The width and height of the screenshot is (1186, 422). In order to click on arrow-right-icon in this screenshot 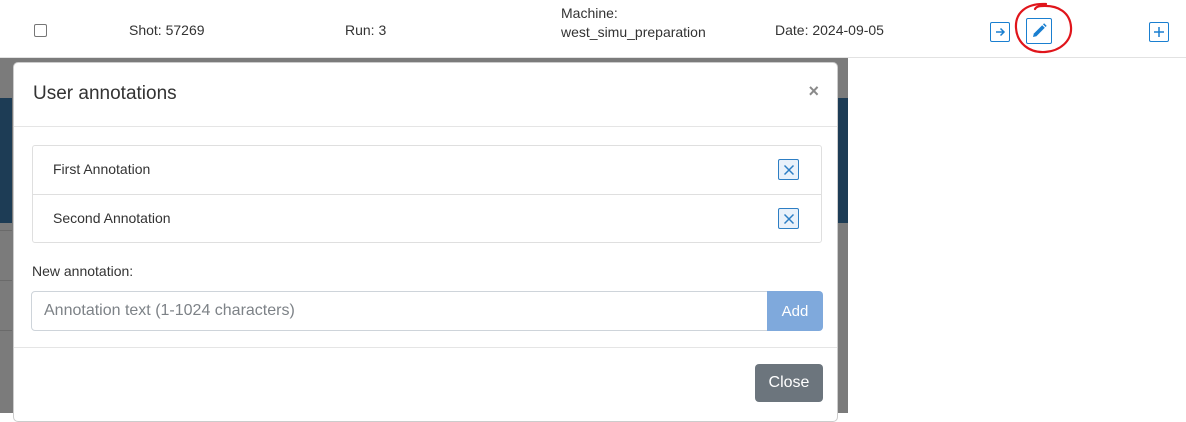, I will do `click(1001, 32)`.